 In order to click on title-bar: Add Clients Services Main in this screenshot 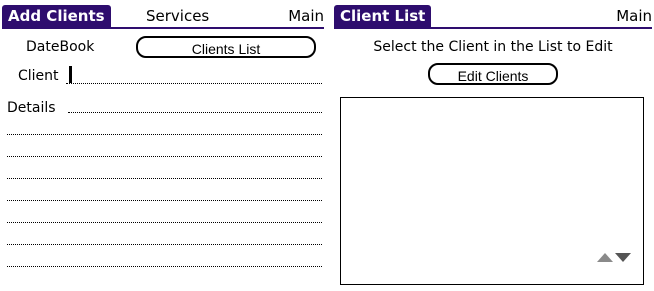, I will do `click(163, 15)`.